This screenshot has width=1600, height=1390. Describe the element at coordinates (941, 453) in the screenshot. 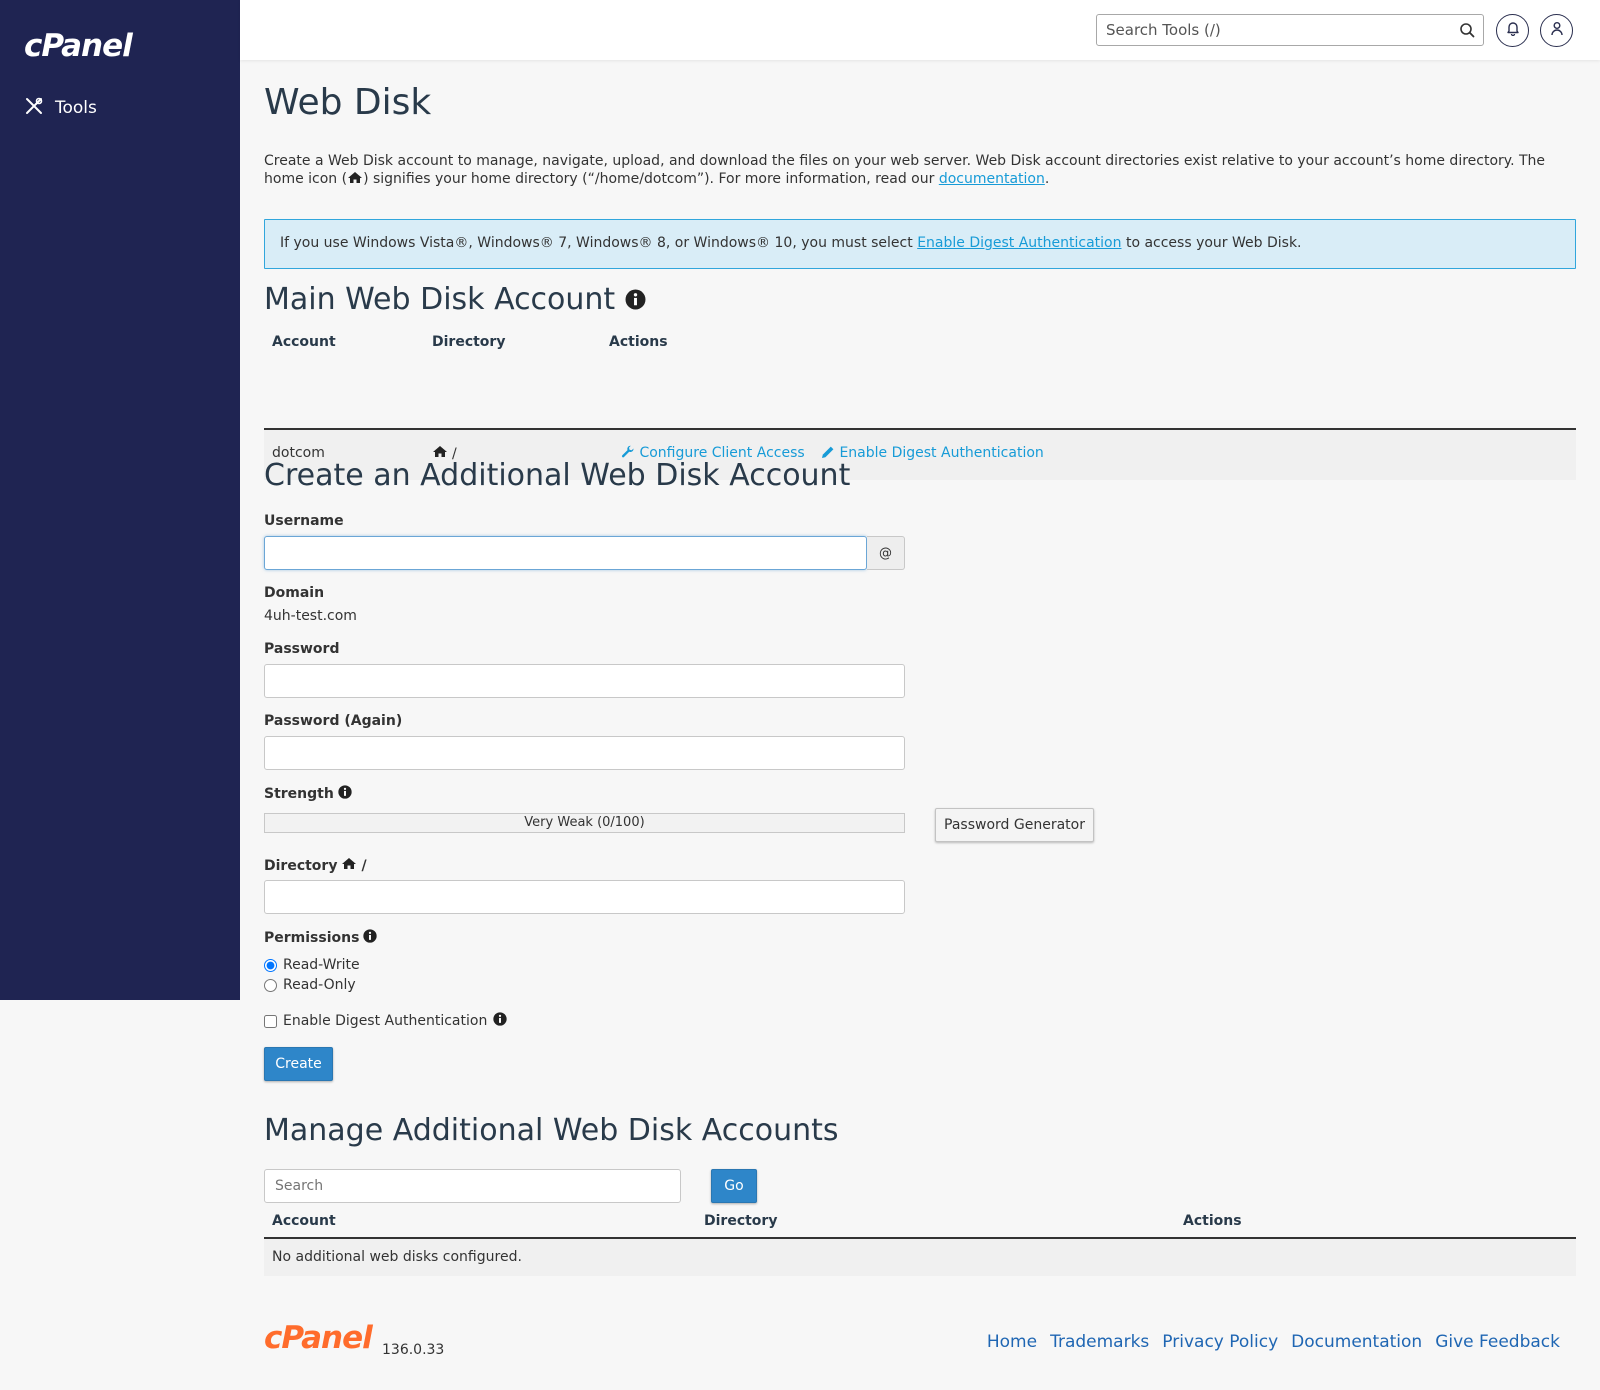

I see `enable-digest-link: Enable Digest Authentication` at that location.